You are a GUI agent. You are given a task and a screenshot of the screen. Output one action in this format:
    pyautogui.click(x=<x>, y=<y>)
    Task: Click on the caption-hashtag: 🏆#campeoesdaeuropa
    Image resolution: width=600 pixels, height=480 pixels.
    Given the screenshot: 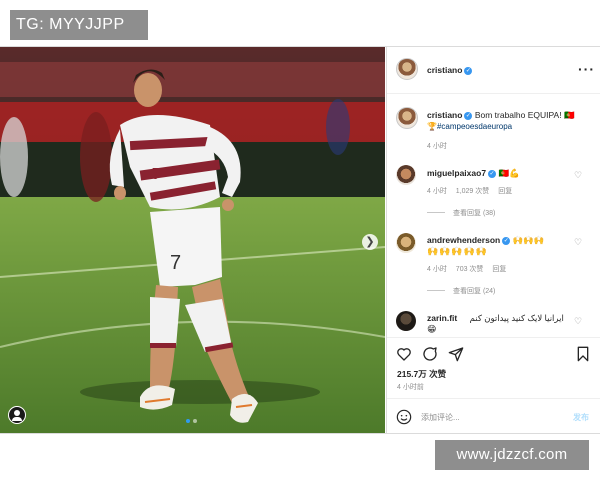 What is the action you would take?
    pyautogui.click(x=469, y=126)
    